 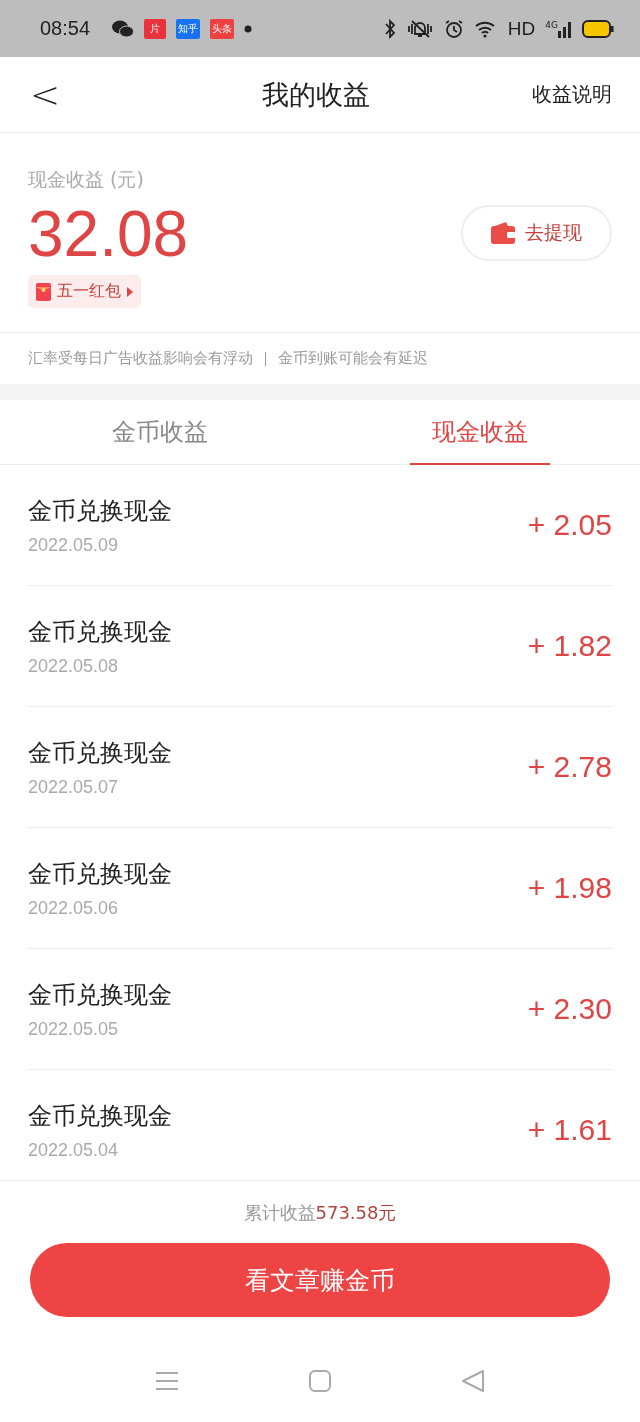 What do you see at coordinates (167, 1381) in the screenshot?
I see `menu-icon` at bounding box center [167, 1381].